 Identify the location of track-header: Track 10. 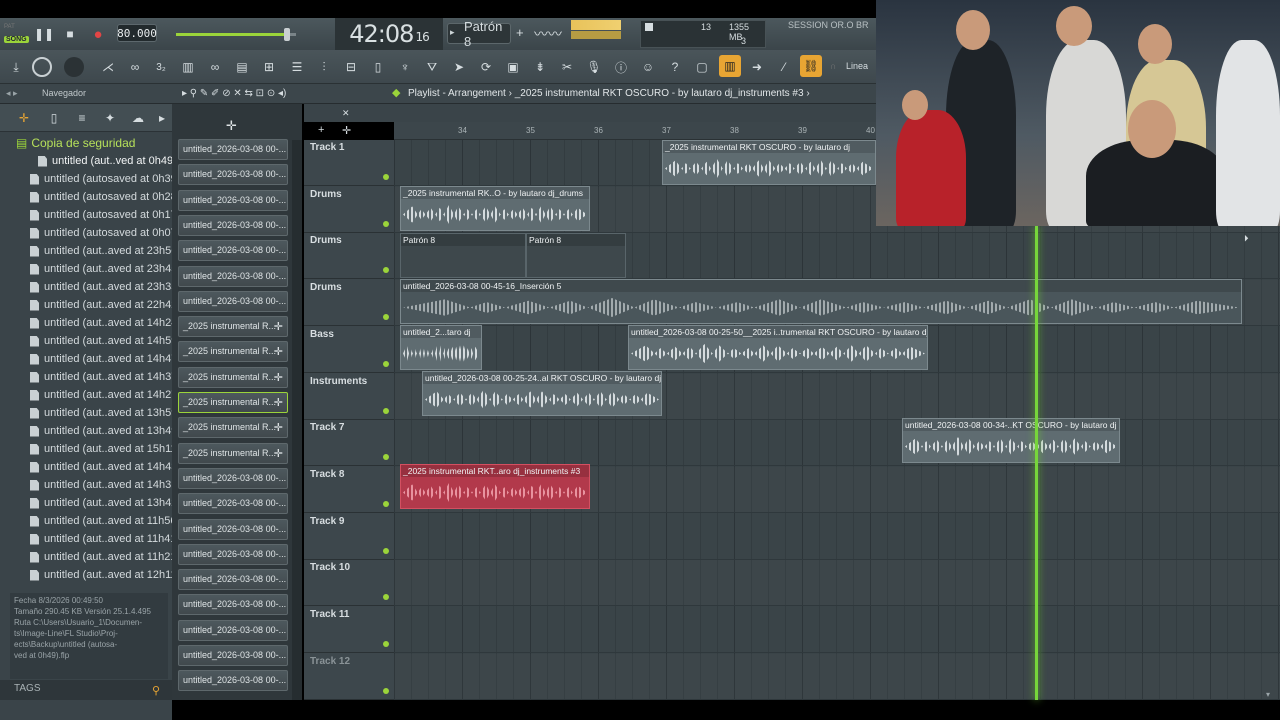
(349, 583).